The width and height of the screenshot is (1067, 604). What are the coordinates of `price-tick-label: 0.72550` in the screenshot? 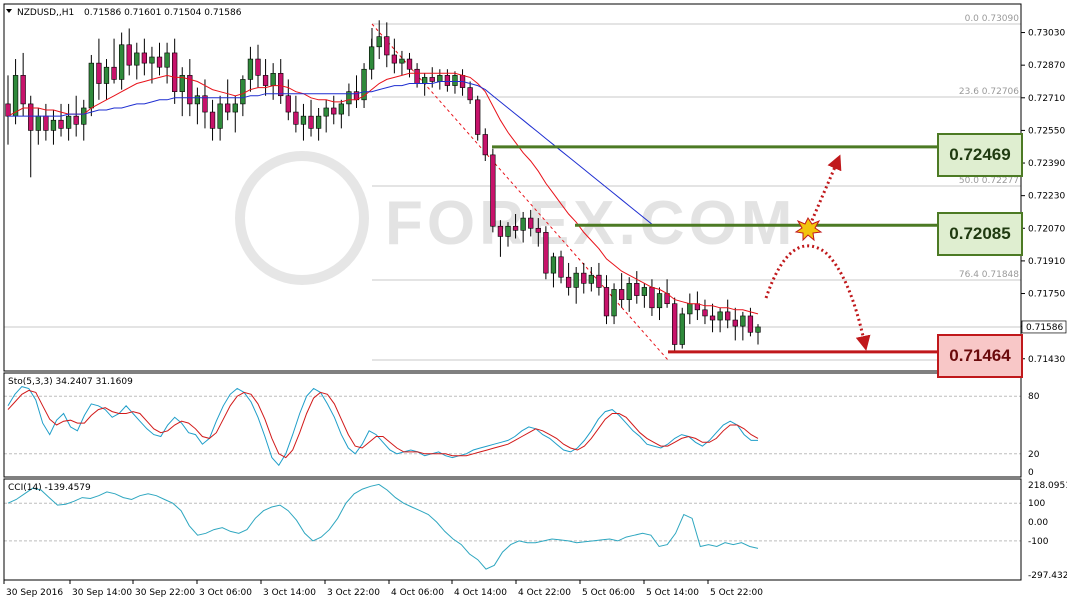 It's located at (1046, 131).